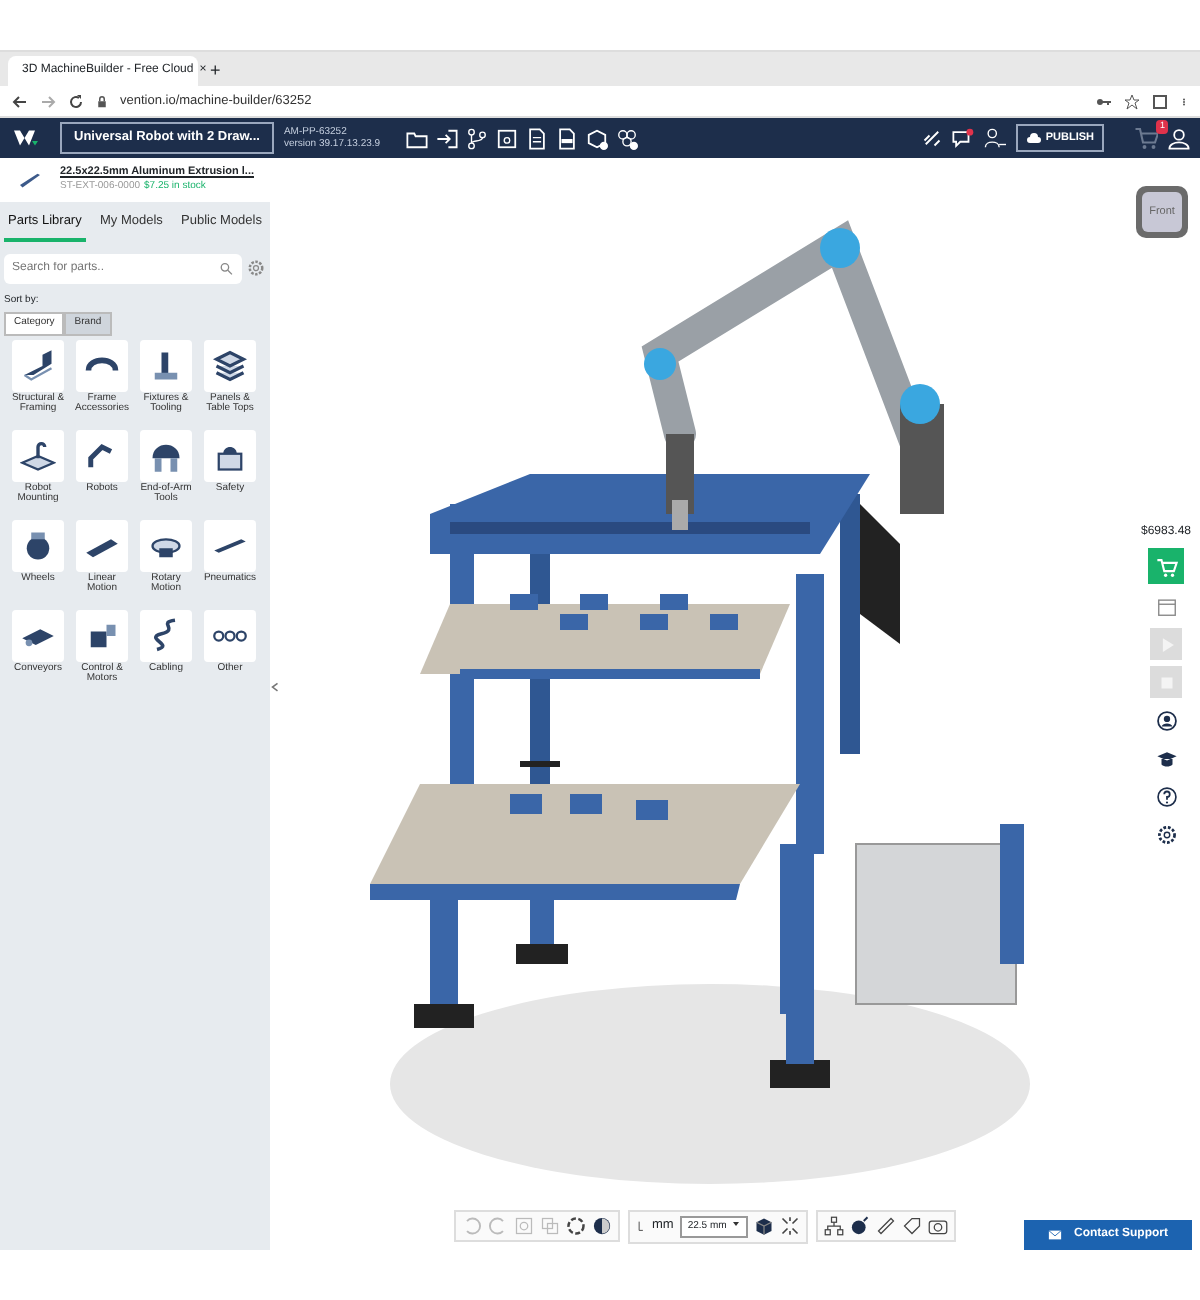 The image size is (1200, 1300). What do you see at coordinates (215, 70) in the screenshot?
I see `new-tab-button: +` at bounding box center [215, 70].